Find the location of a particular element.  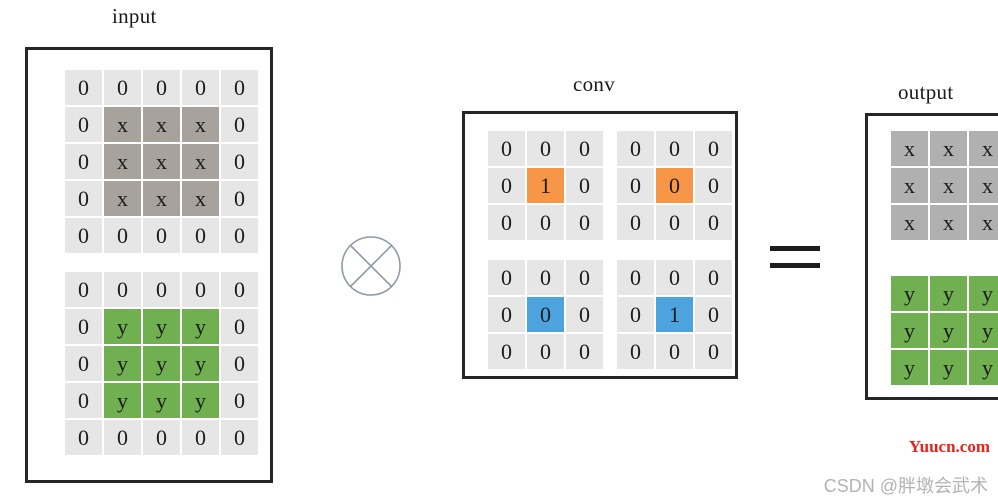

cell-highlight-blue: 0 is located at coordinates (545, 314).